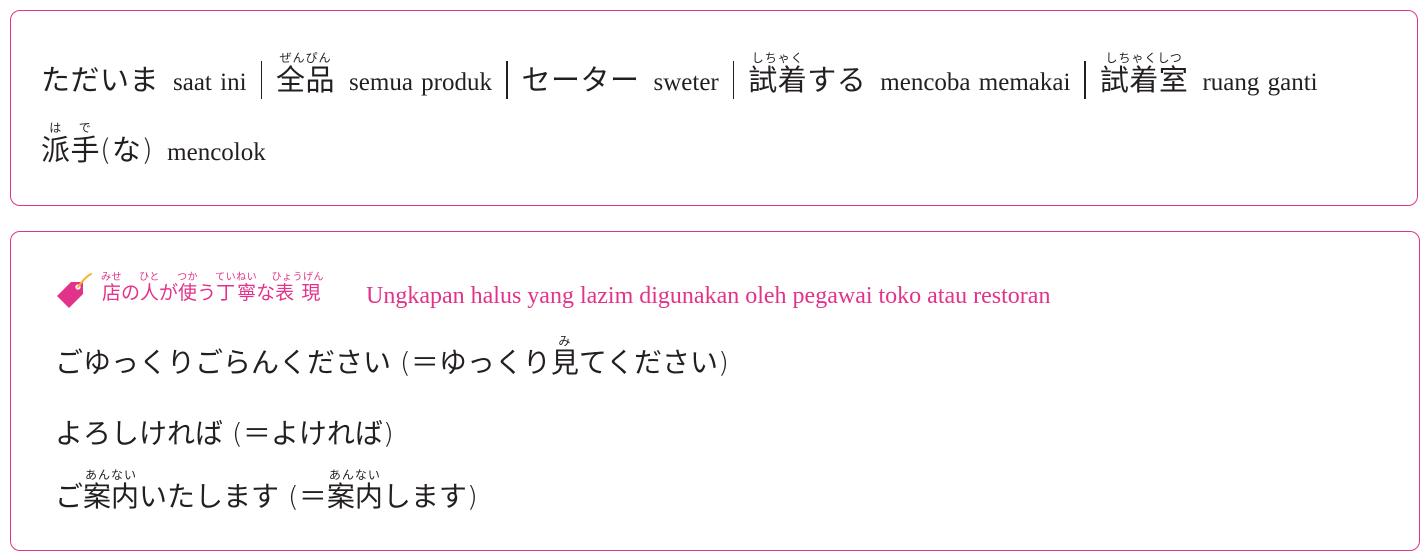 The height and width of the screenshot is (554, 1427). What do you see at coordinates (975, 82) in the screenshot?
I see `vocab-id-shichaku-suru: mencoba memakai` at bounding box center [975, 82].